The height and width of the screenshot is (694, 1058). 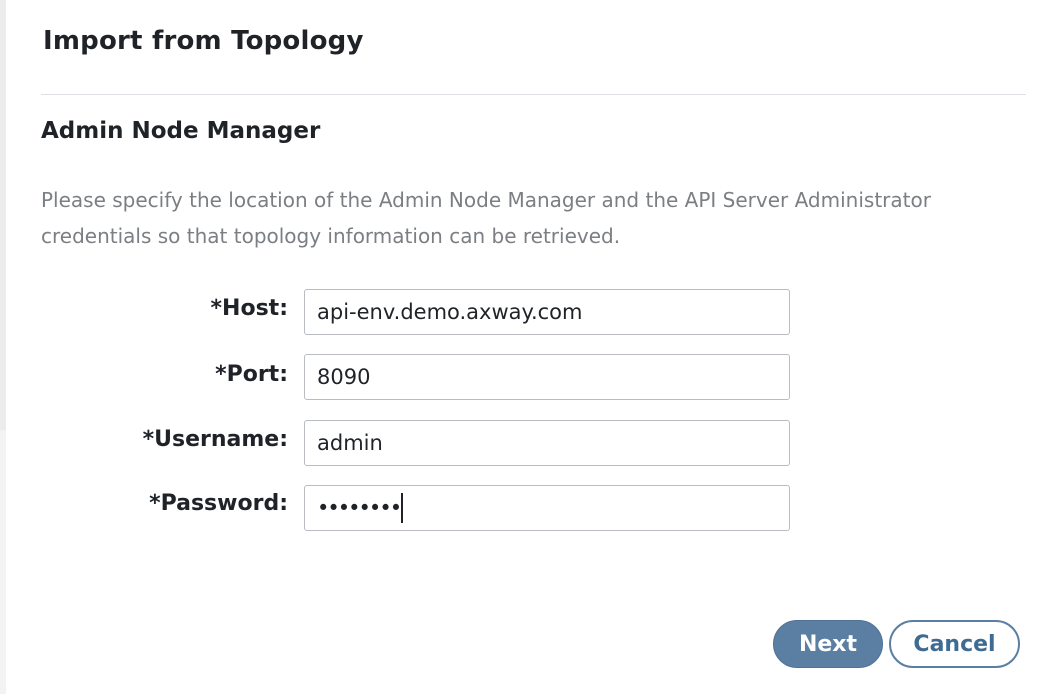 I want to click on host-input-value: api-env.demo.axway.com, so click(x=450, y=312).